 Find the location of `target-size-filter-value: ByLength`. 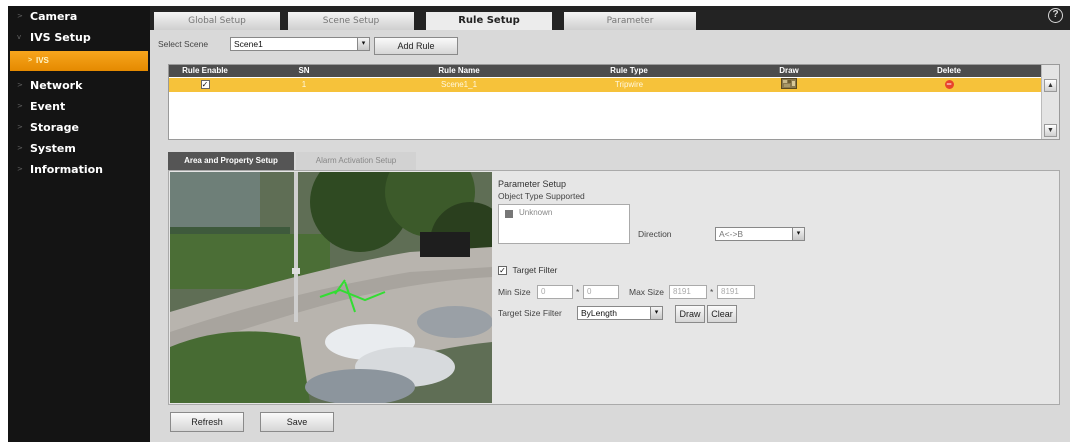

target-size-filter-value: ByLength is located at coordinates (599, 313).